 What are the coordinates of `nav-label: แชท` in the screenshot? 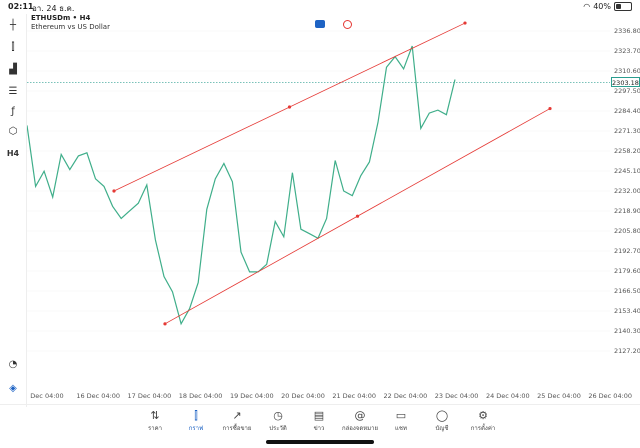 It's located at (401, 428).